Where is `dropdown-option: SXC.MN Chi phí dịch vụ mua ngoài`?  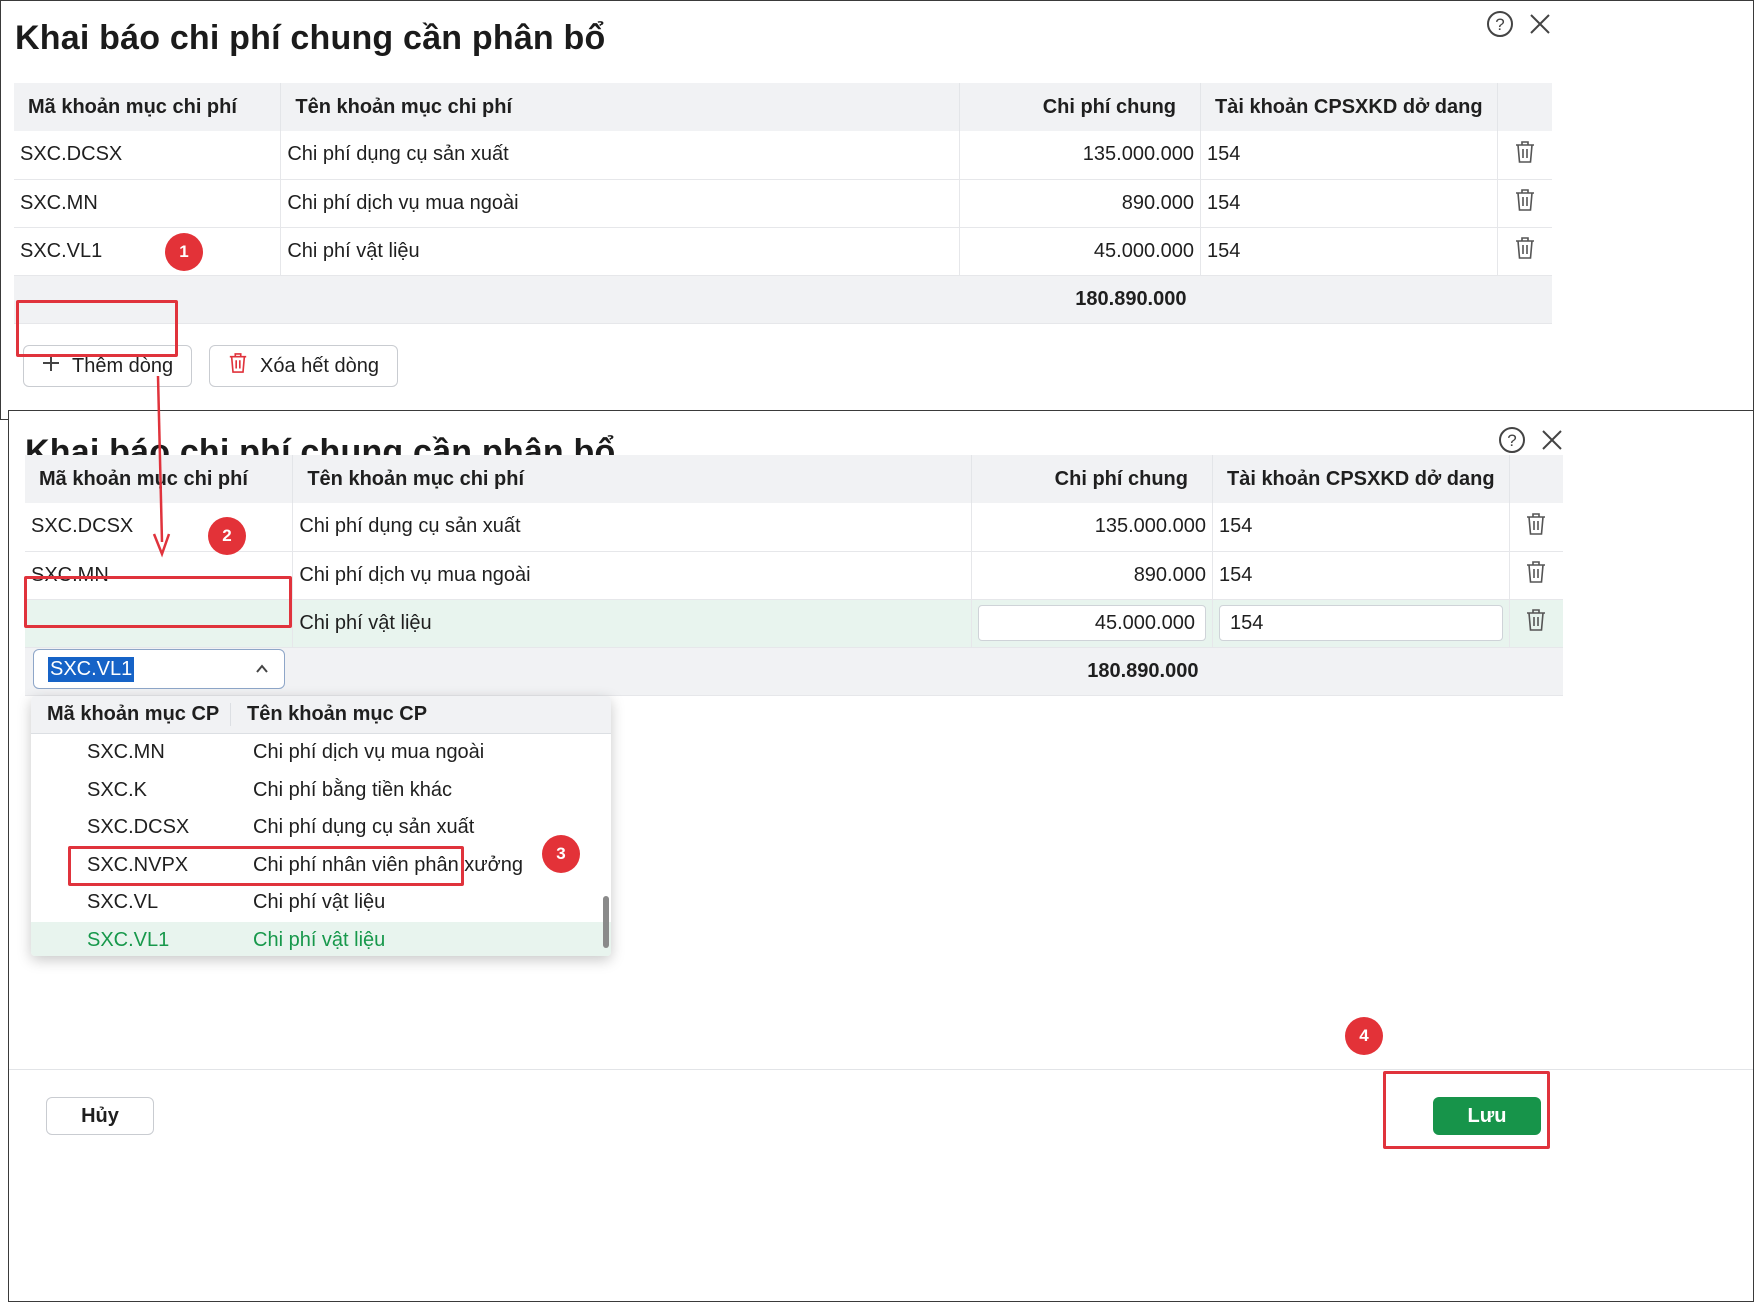 dropdown-option: SXC.MN Chi phí dịch vụ mua ngoài is located at coordinates (321, 753).